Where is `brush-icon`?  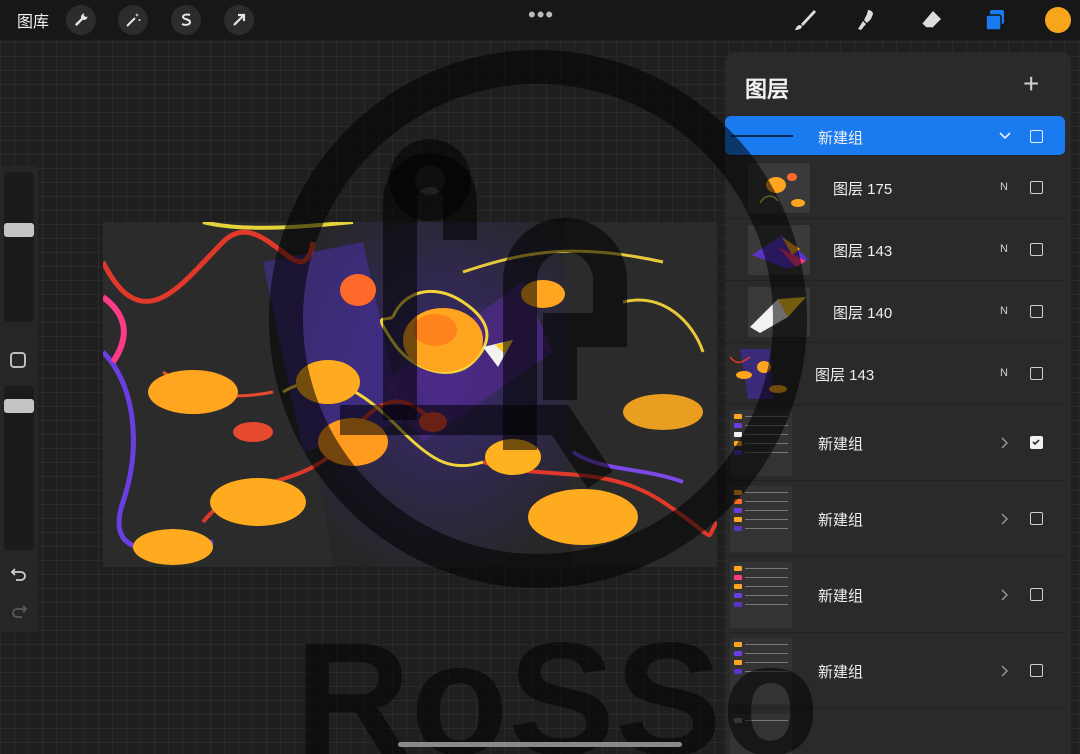 brush-icon is located at coordinates (805, 20).